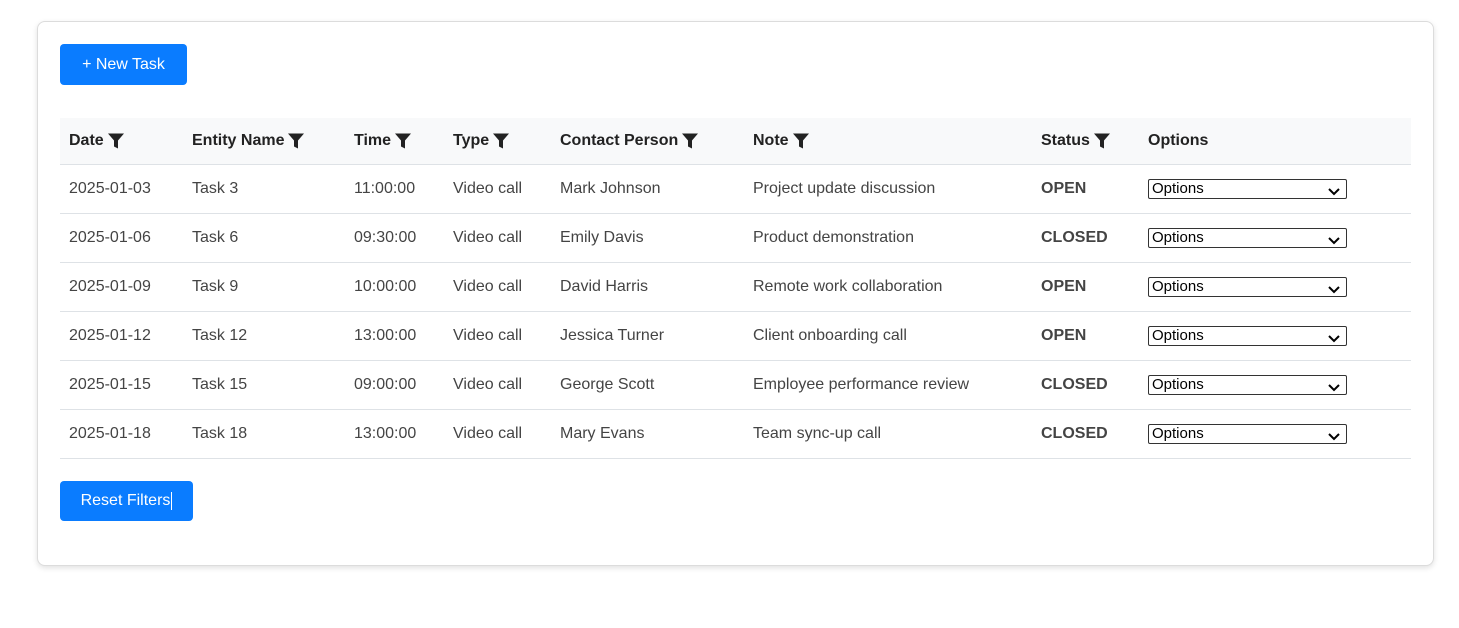  What do you see at coordinates (619, 140) in the screenshot?
I see `column-header-label: Contact Person` at bounding box center [619, 140].